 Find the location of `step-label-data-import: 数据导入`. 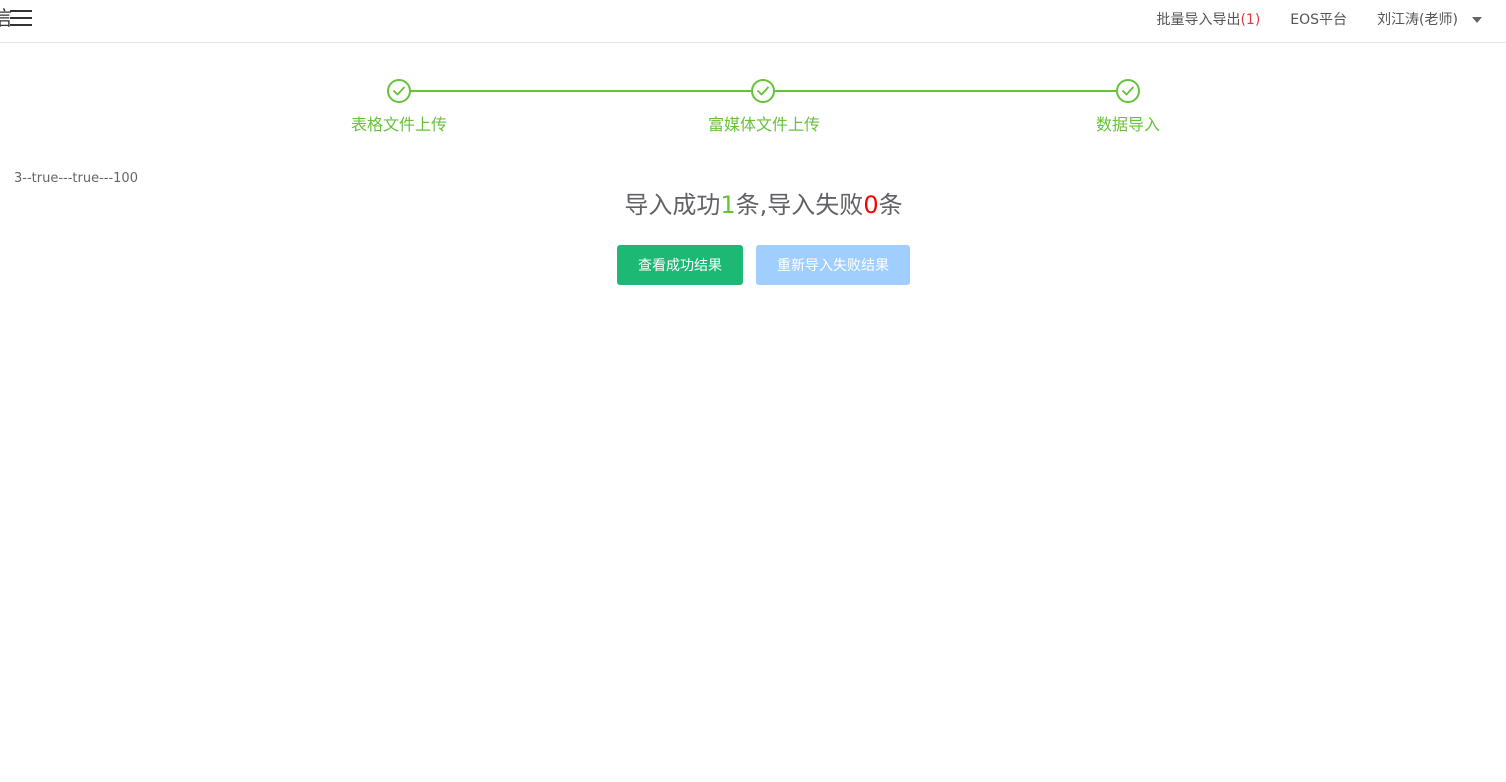

step-label-data-import: 数据导入 is located at coordinates (1128, 124).